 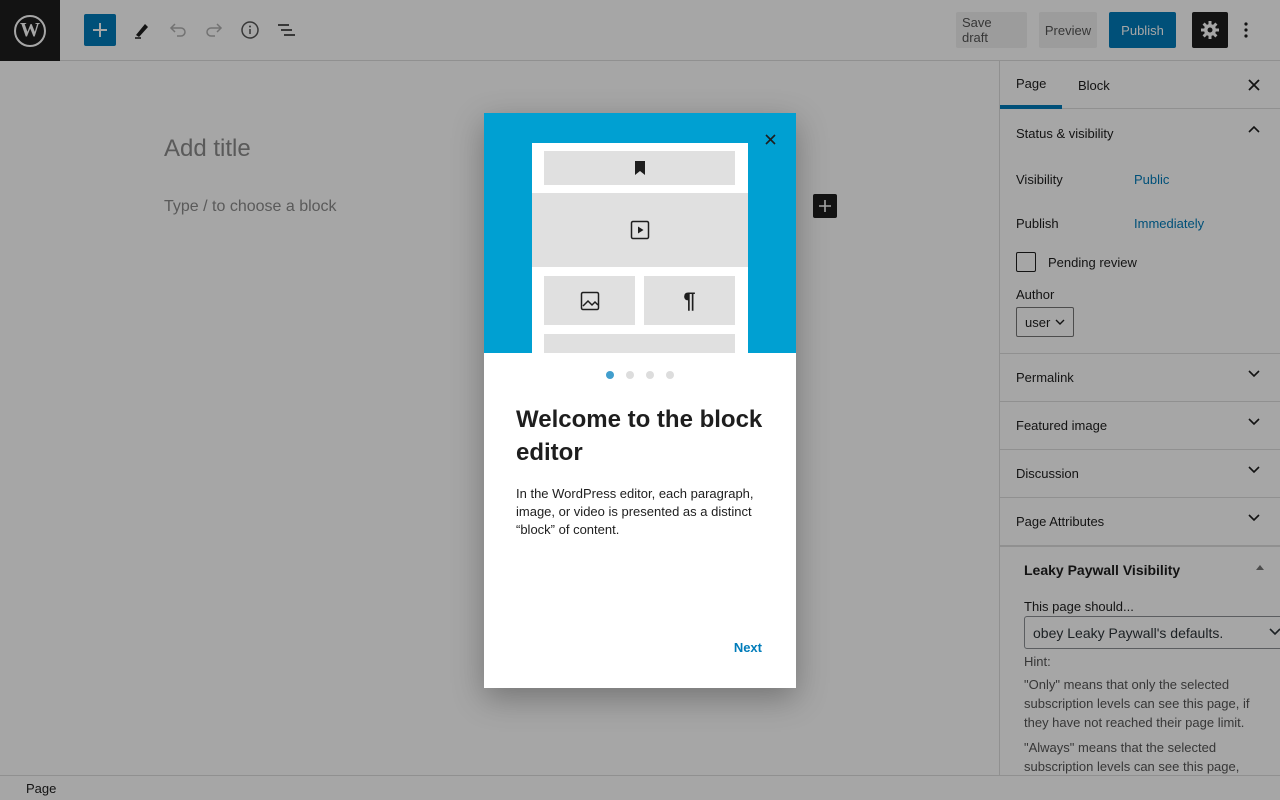 I want to click on image-icon, so click(x=589, y=300).